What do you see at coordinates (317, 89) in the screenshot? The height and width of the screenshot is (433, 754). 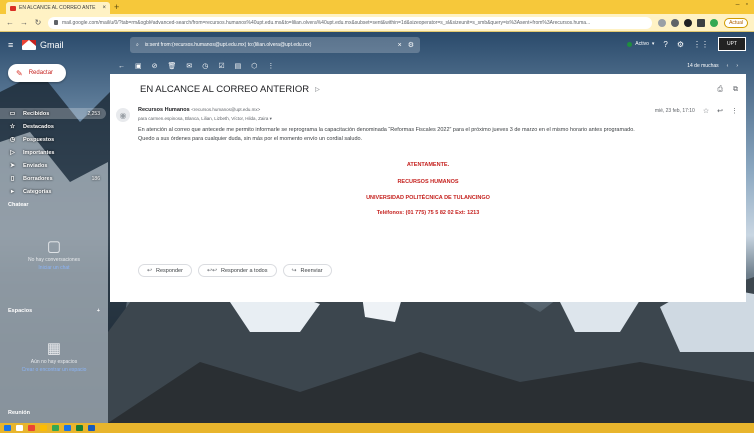 I see `important-marker-icon: ▷` at bounding box center [317, 89].